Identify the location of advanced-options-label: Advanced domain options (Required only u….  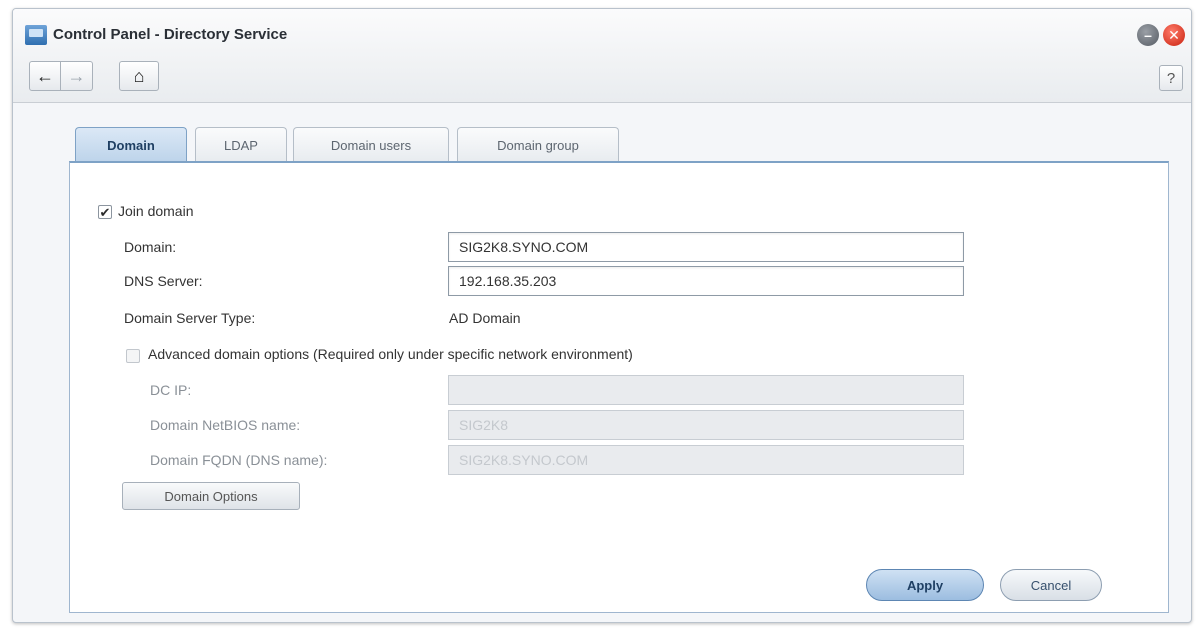
(390, 354).